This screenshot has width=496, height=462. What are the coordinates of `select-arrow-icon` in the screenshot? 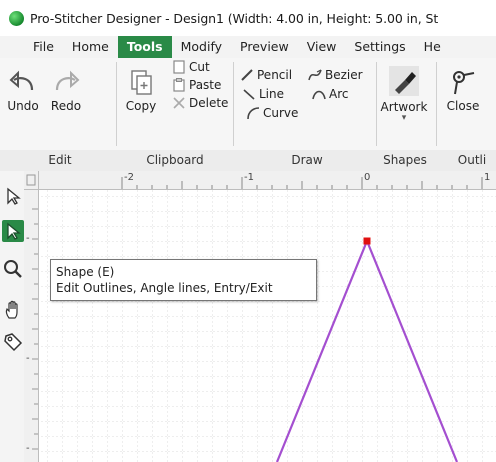 It's located at (14, 196).